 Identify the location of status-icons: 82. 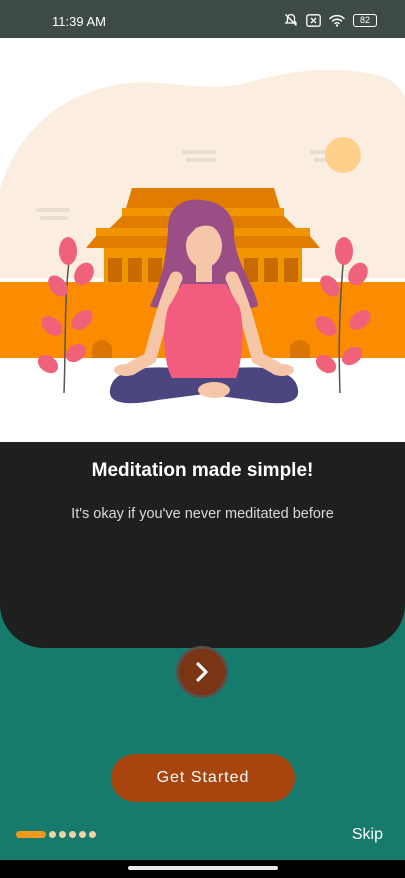
(330, 20).